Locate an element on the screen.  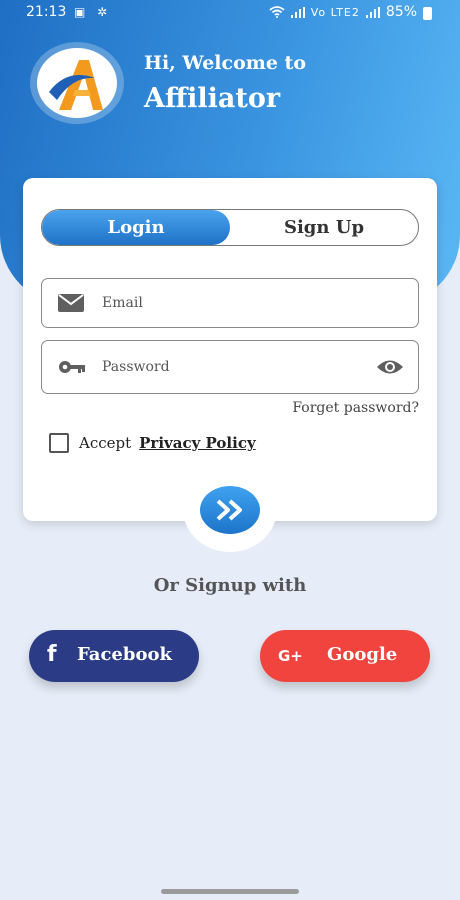
app-logo is located at coordinates (77, 83).